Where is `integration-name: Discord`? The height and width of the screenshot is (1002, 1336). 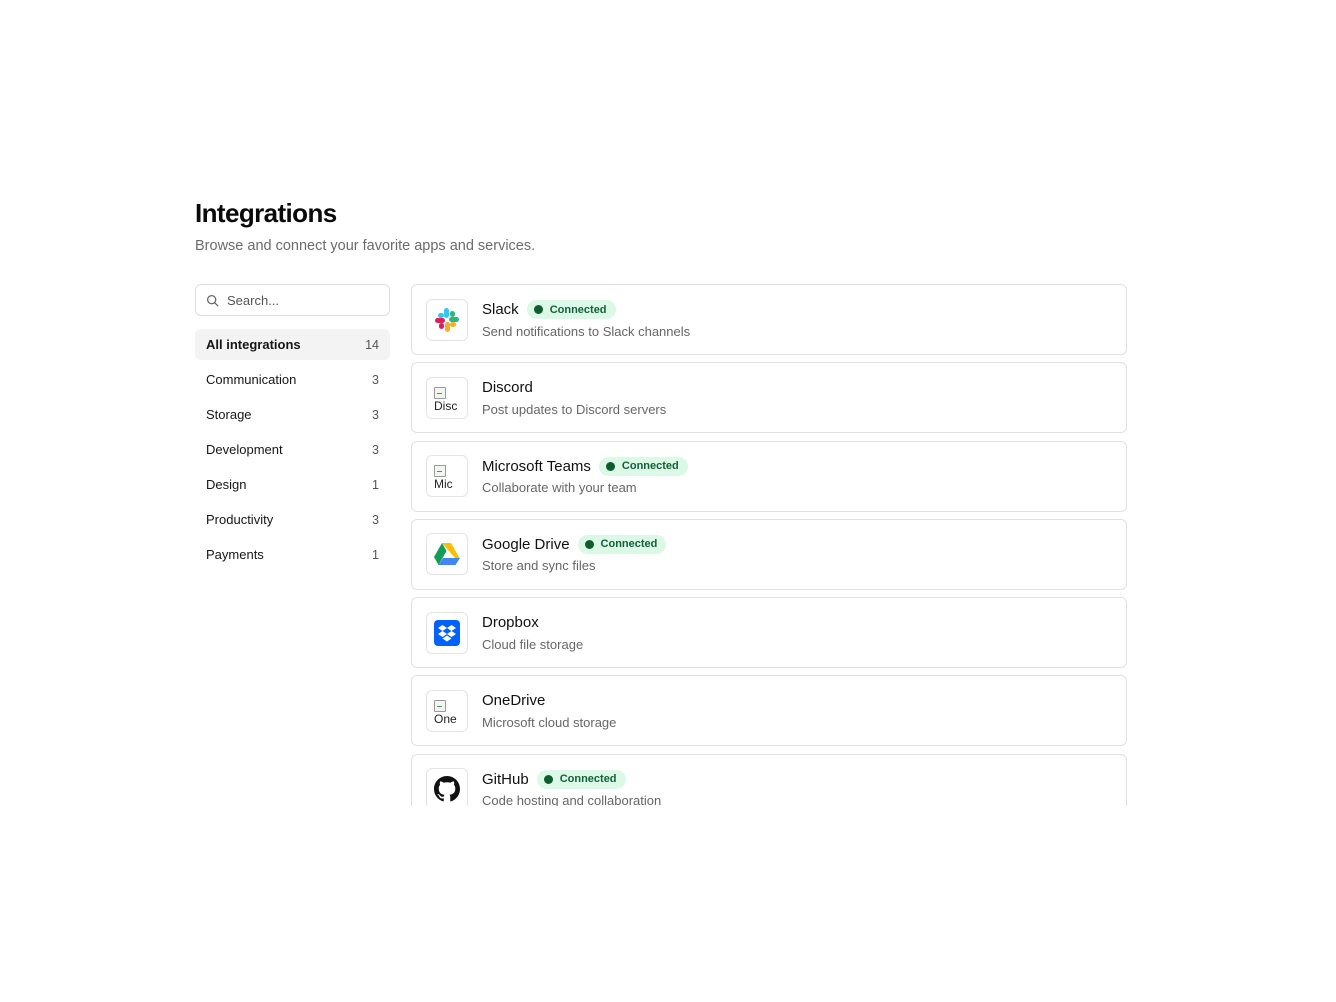
integration-name: Discord is located at coordinates (507, 388).